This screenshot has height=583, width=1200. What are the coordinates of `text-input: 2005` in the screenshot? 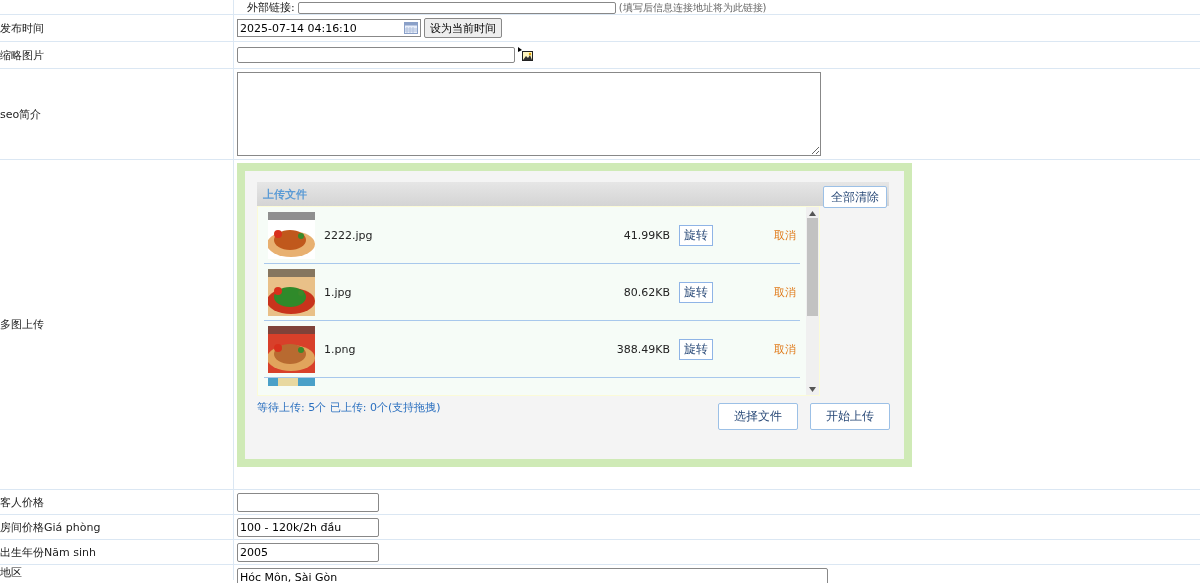 It's located at (308, 552).